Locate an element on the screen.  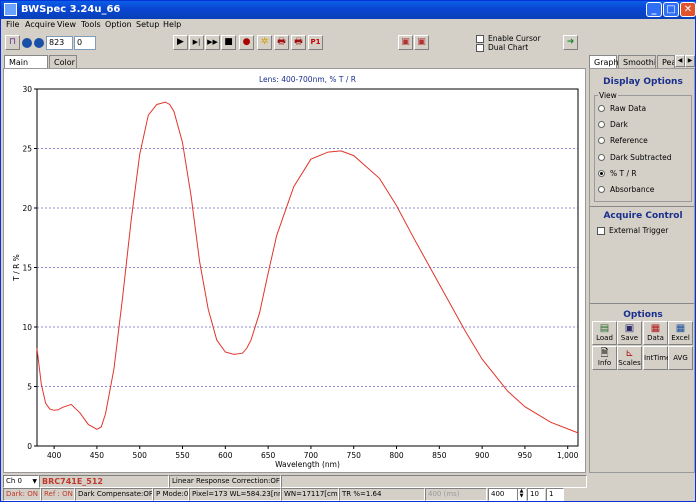
extra-input: 1 is located at coordinates (555, 494).